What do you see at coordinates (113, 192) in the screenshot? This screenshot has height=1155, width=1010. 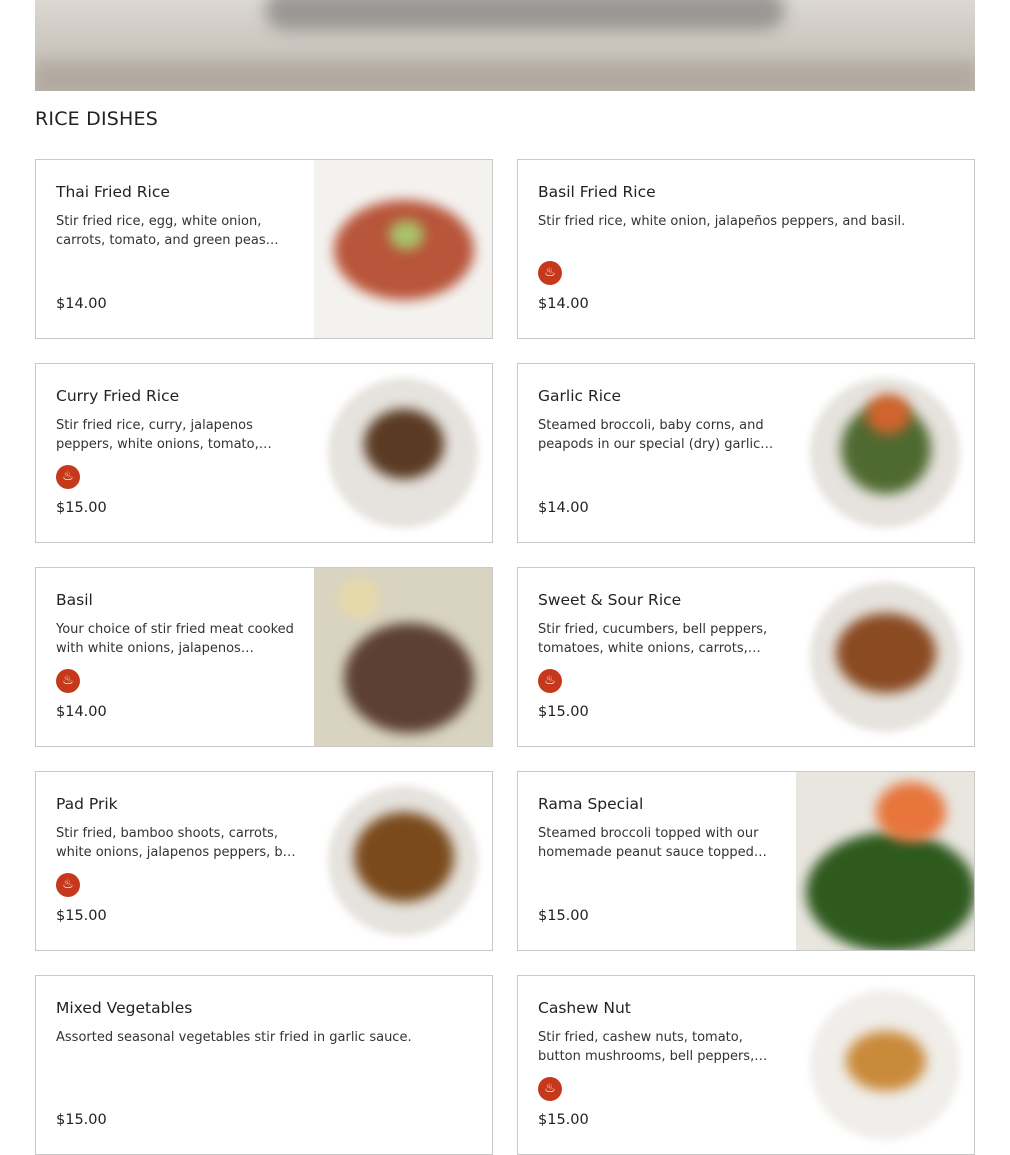 I see `menu-item-name: Thai Fried Rice` at bounding box center [113, 192].